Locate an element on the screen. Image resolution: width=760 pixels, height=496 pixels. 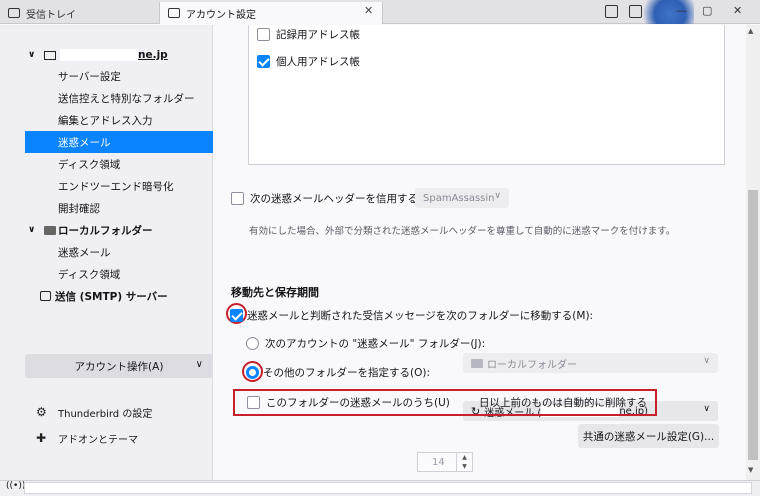
sidebar-item-label: 送信控えと特別なフォルダー is located at coordinates (126, 98).